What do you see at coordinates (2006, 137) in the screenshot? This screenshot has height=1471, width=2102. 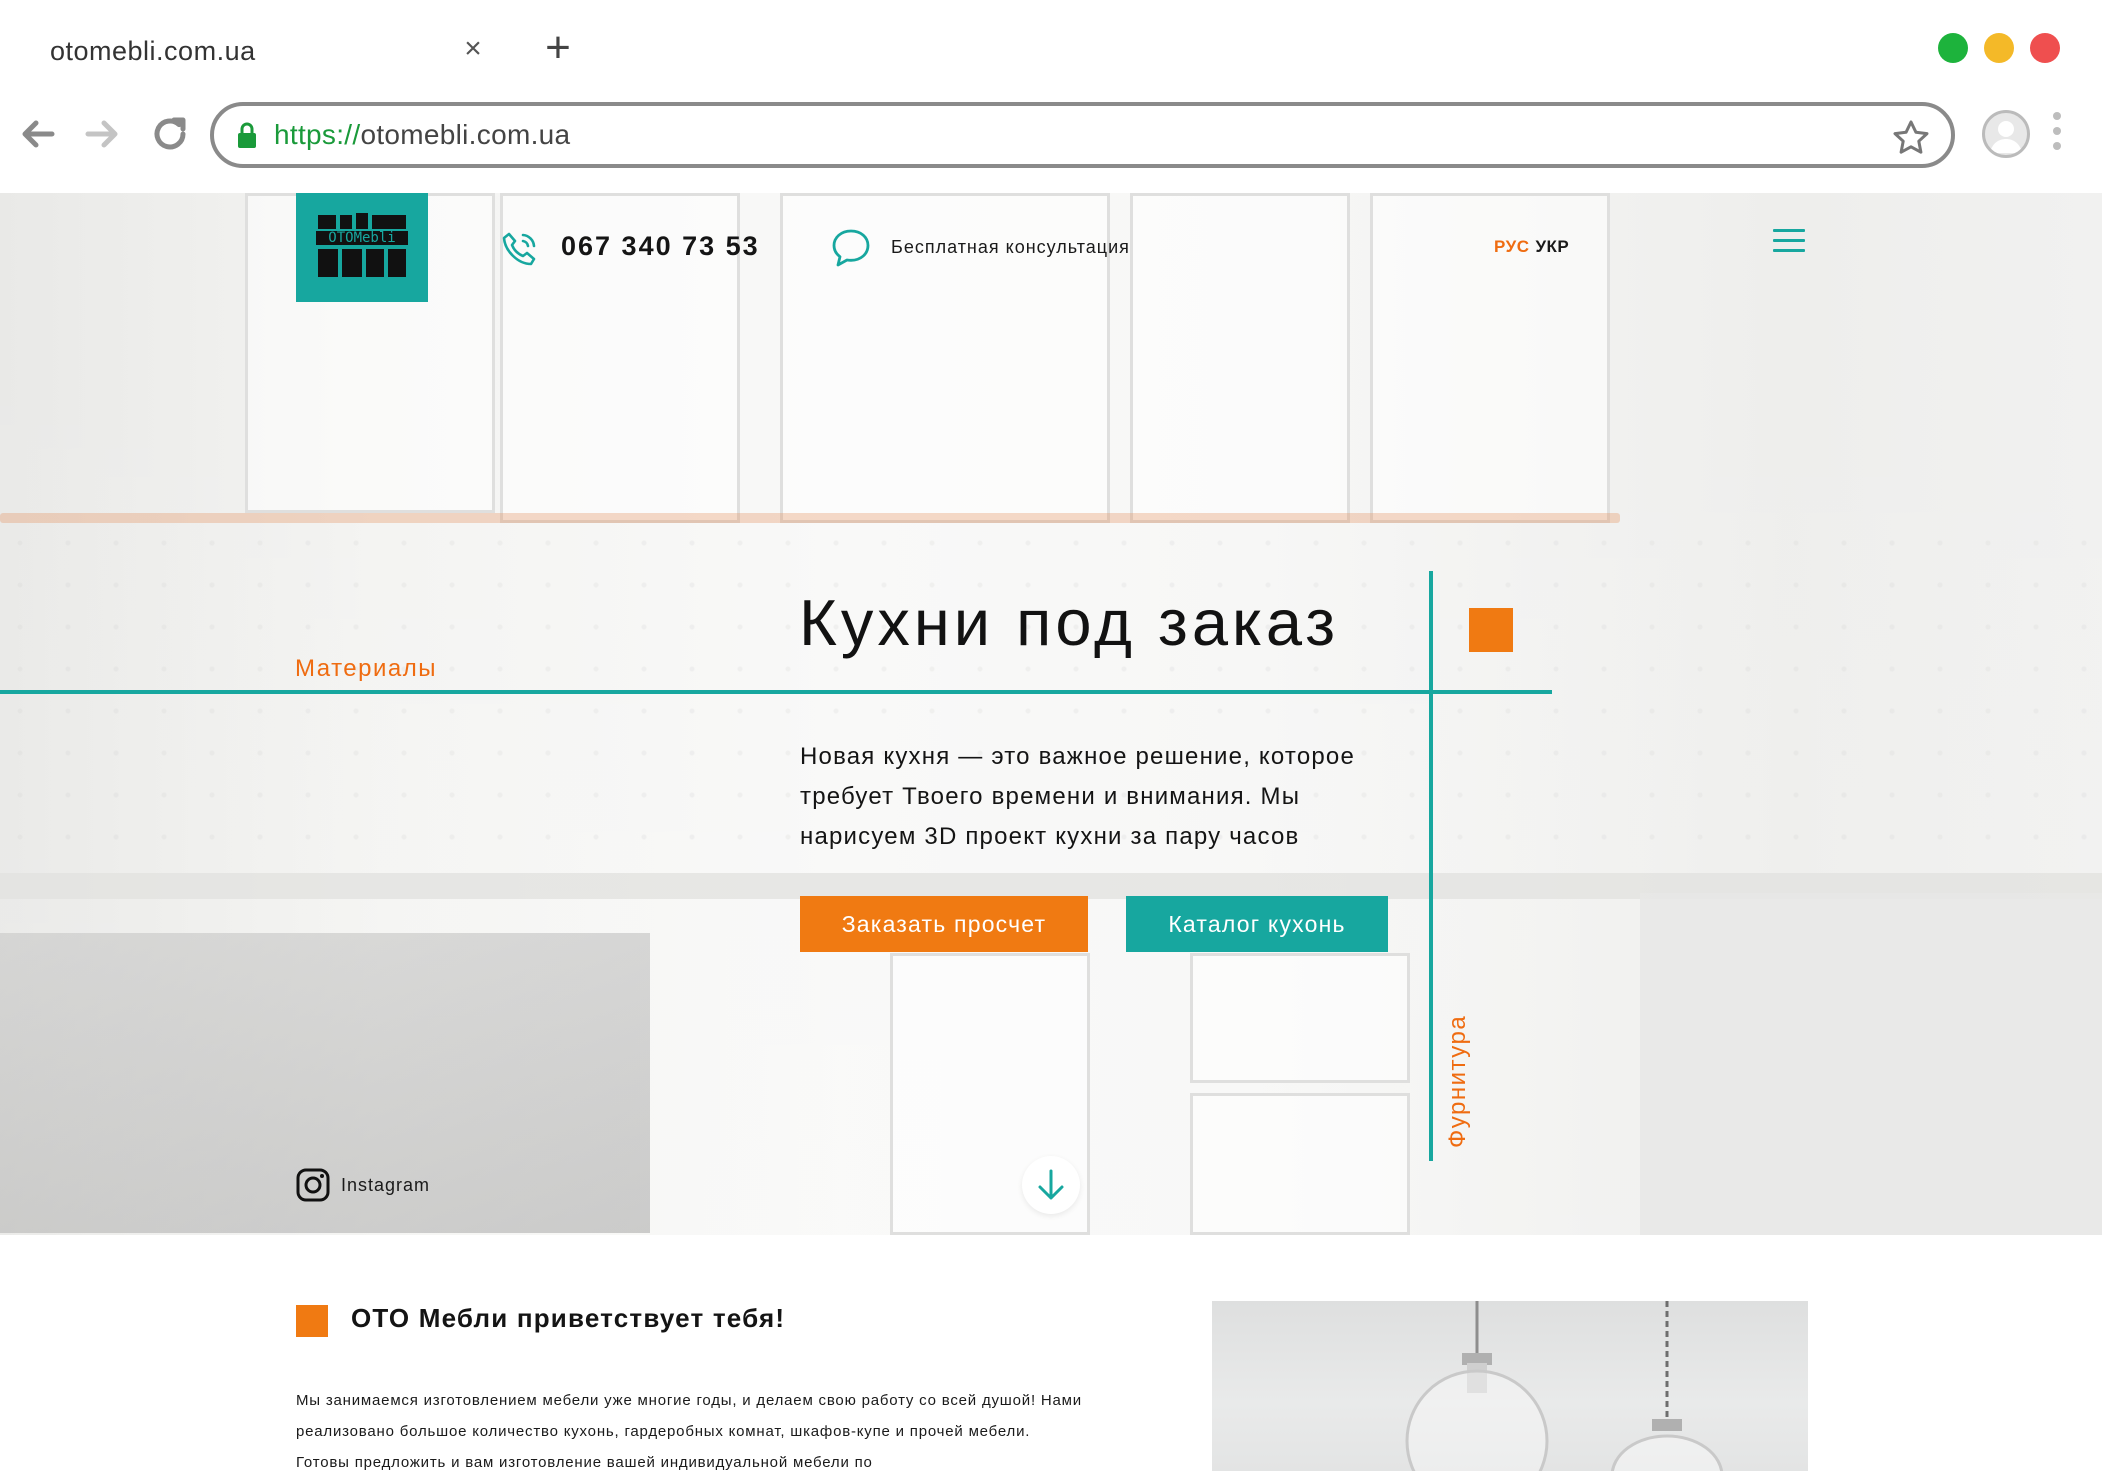 I see `profile-silhouette` at bounding box center [2006, 137].